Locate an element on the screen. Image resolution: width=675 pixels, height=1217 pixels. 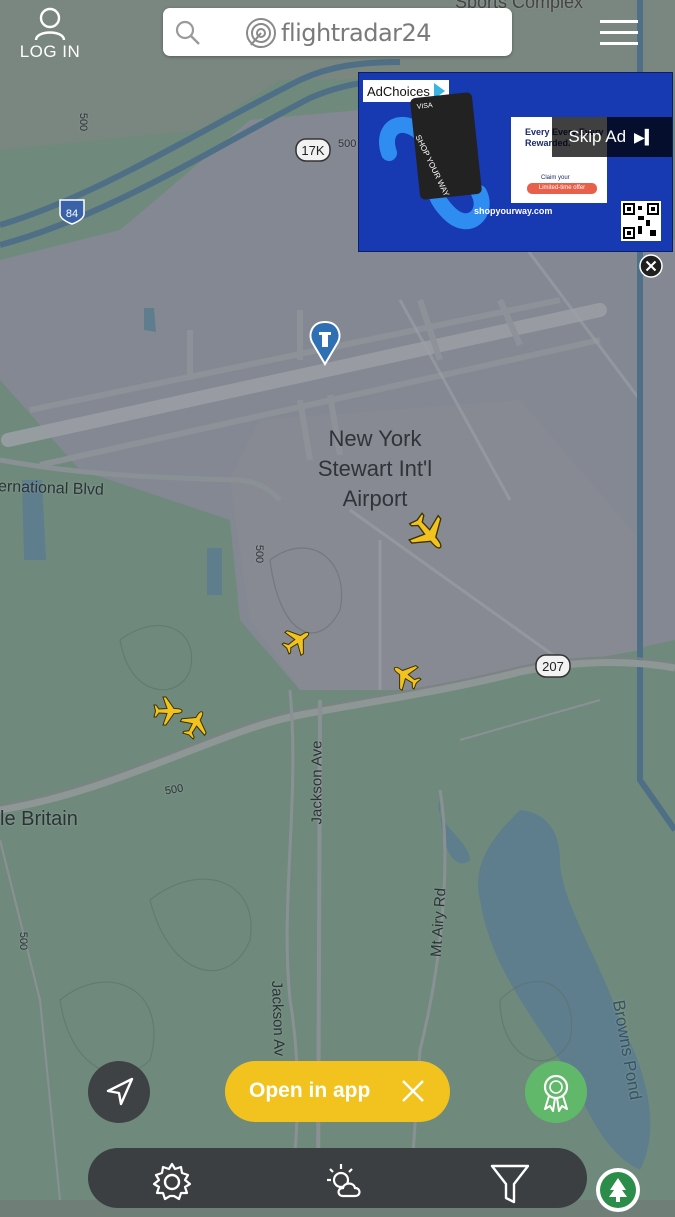
airport-name-label: New York Stewart Int'l Airport is located at coordinates (375, 469).